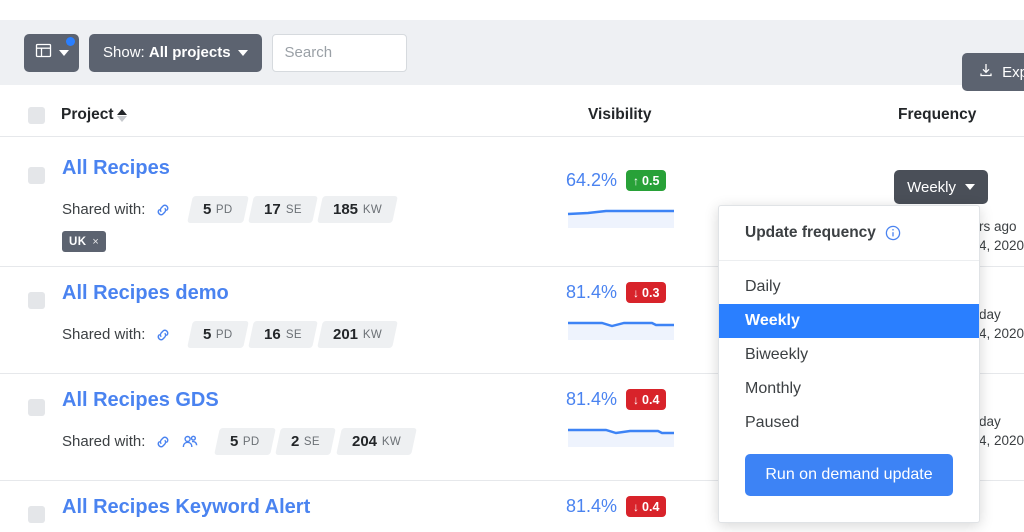 This screenshot has height=532, width=1024. Describe the element at coordinates (619, 115) in the screenshot. I see `column-header-visibility: Visibility` at that location.